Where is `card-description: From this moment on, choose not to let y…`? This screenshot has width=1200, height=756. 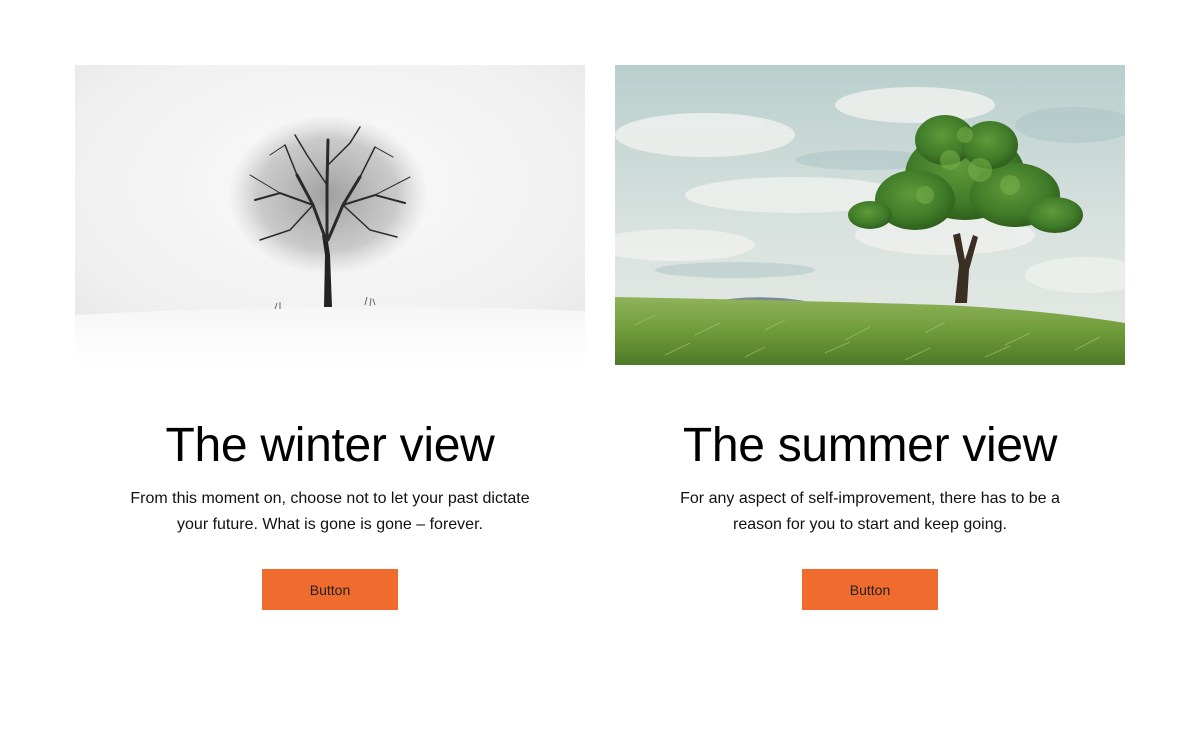
card-description: From this moment on, choose not to let y… is located at coordinates (330, 511).